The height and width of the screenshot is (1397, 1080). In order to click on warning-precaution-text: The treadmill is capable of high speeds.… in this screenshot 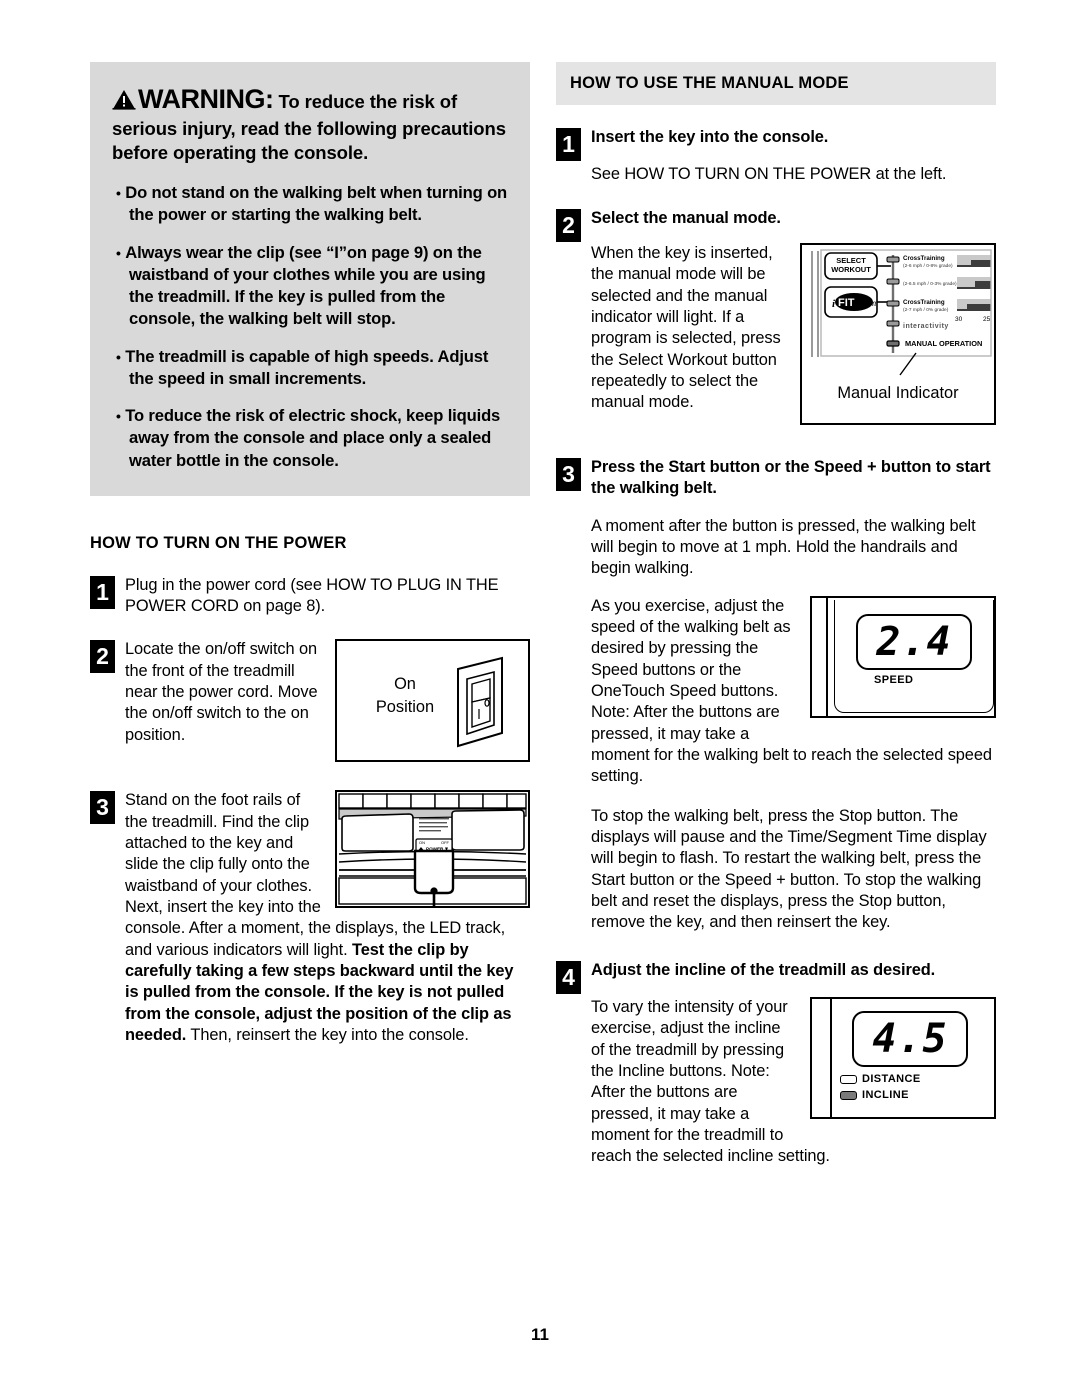, I will do `click(307, 367)`.